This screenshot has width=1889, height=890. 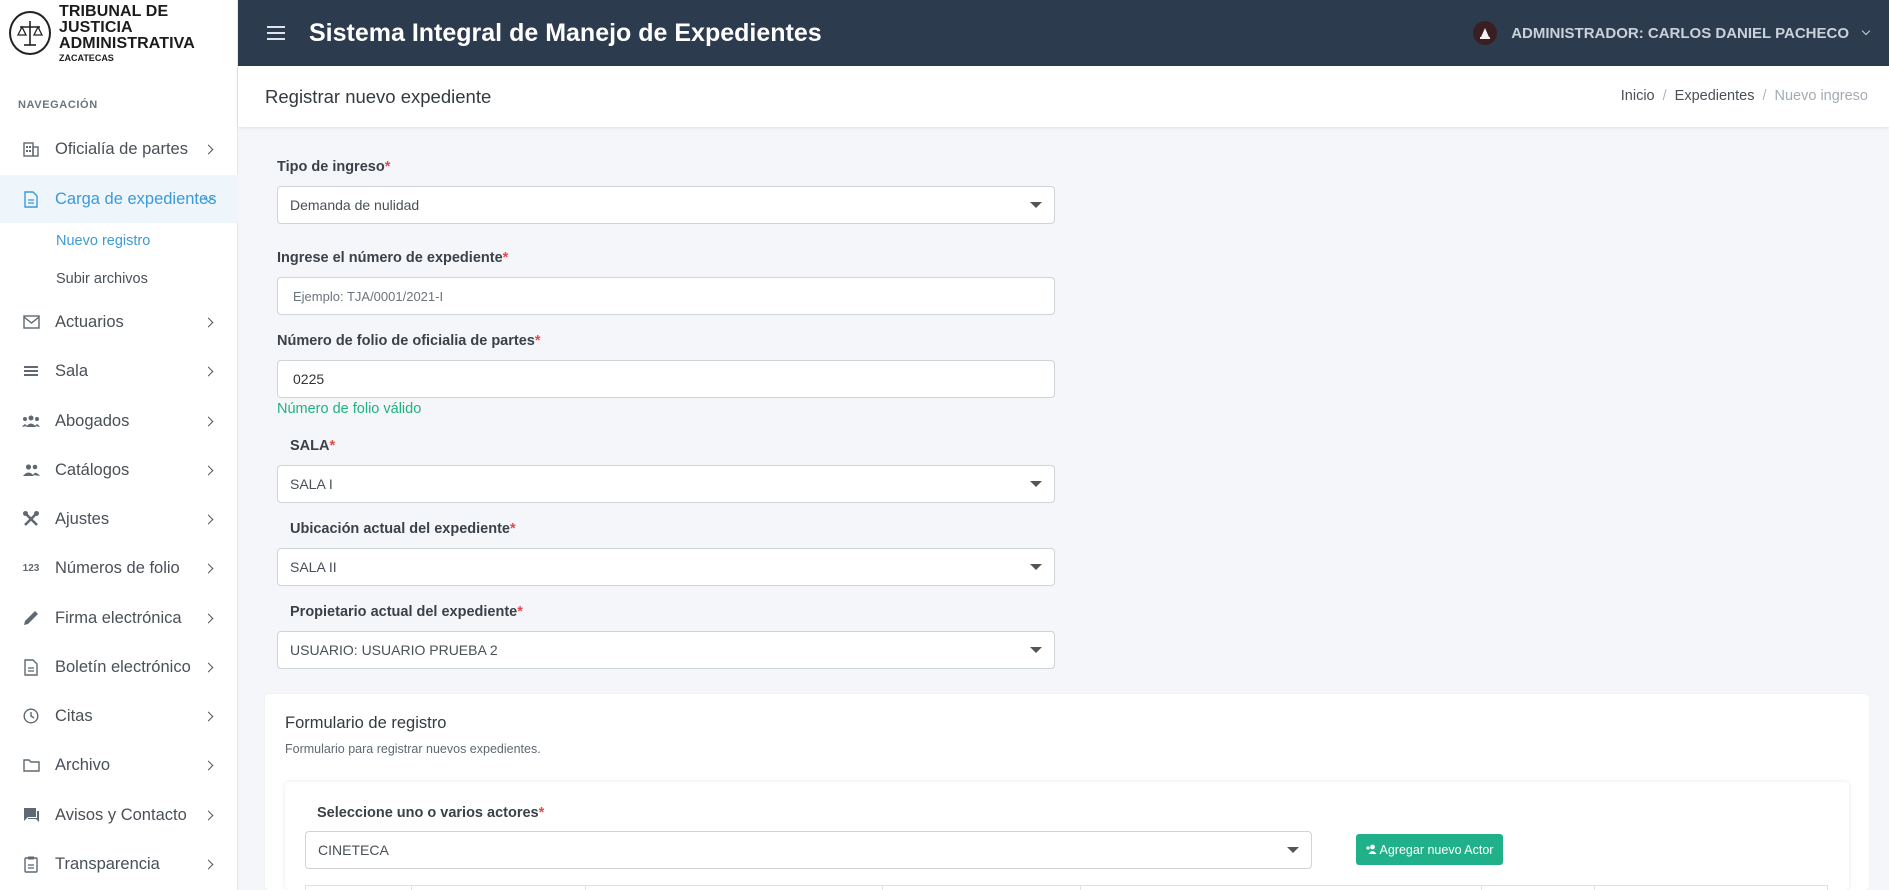 What do you see at coordinates (31, 815) in the screenshot?
I see `chat-icon` at bounding box center [31, 815].